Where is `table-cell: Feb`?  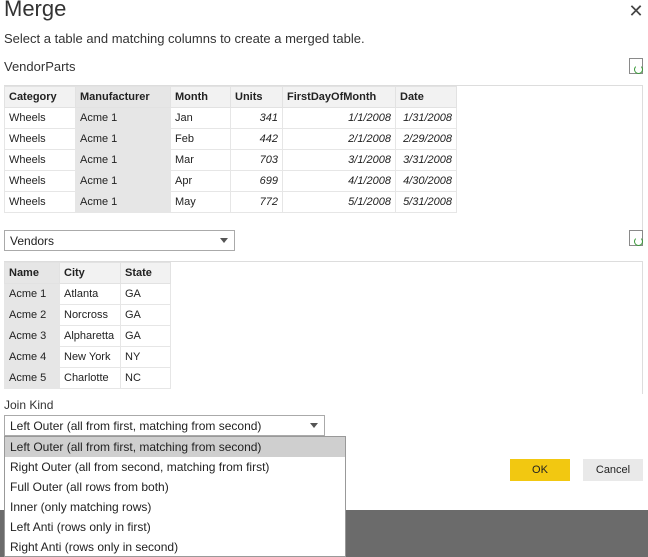
table-cell: Feb is located at coordinates (200, 139).